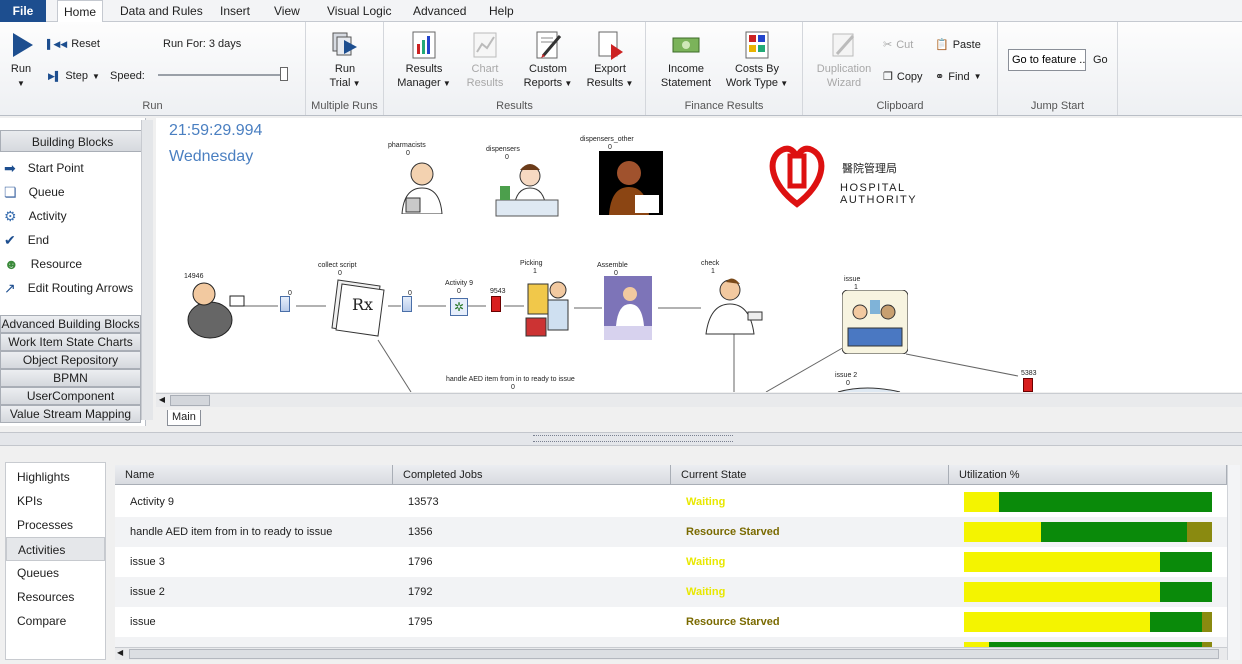 The height and width of the screenshot is (664, 1242). What do you see at coordinates (633, 438) in the screenshot?
I see `splitter-grip` at bounding box center [633, 438].